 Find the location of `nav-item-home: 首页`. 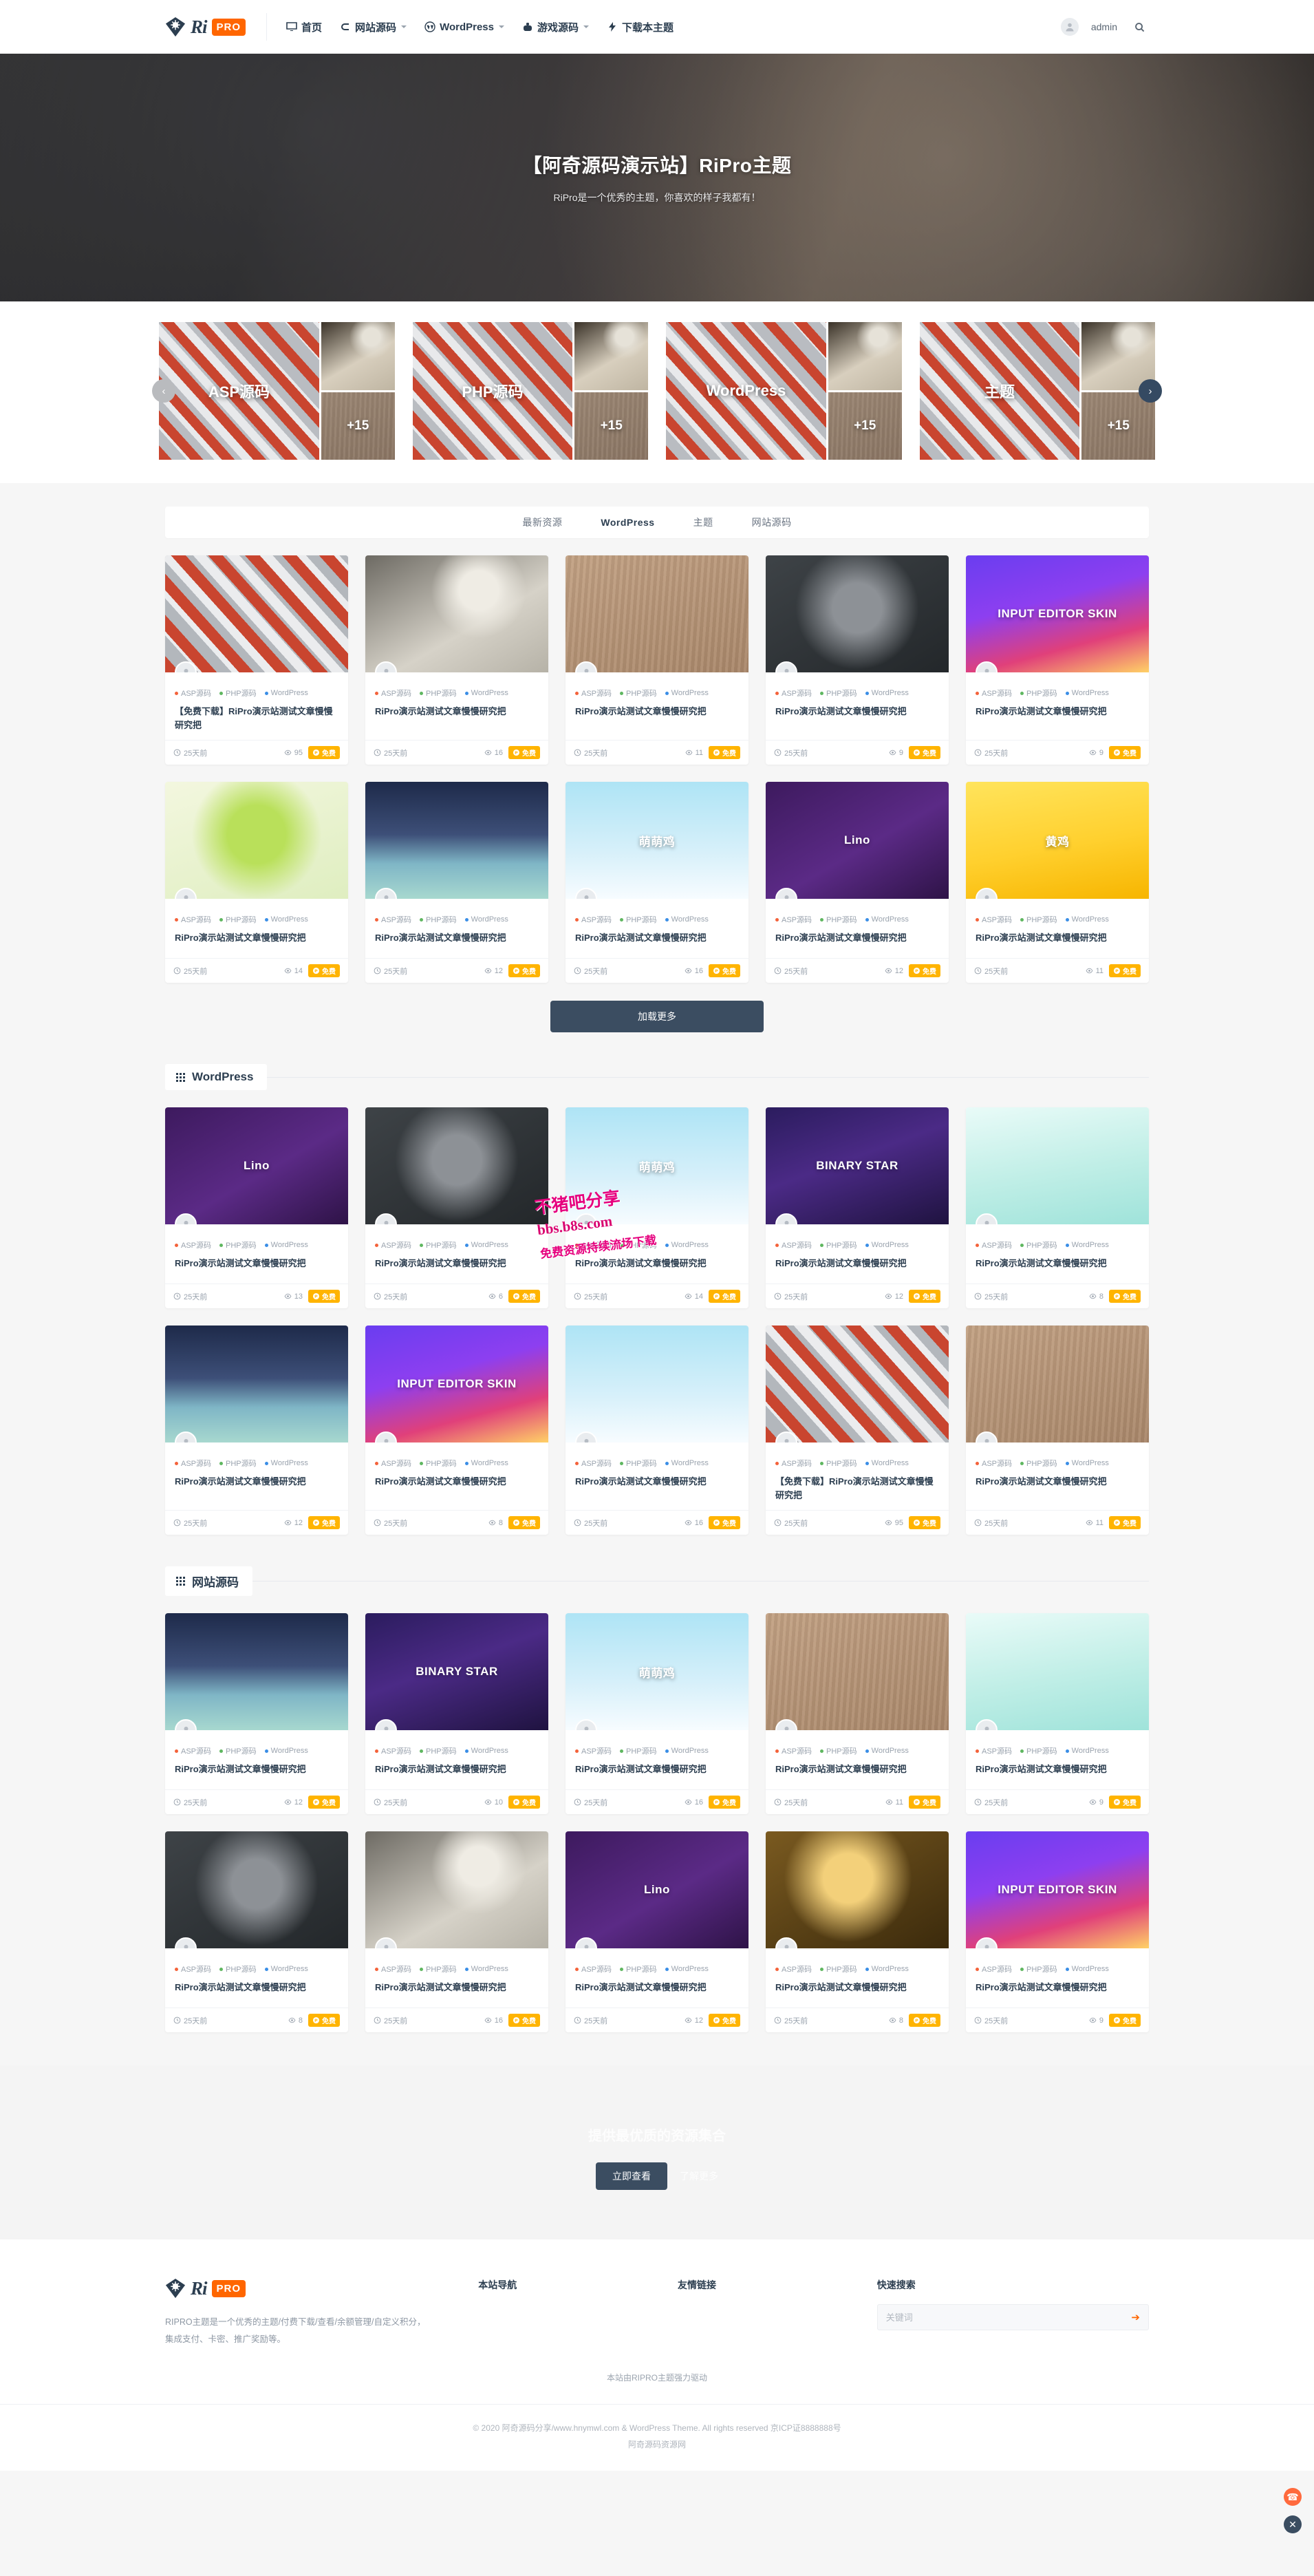

nav-item-home: 首页 is located at coordinates (304, 27).